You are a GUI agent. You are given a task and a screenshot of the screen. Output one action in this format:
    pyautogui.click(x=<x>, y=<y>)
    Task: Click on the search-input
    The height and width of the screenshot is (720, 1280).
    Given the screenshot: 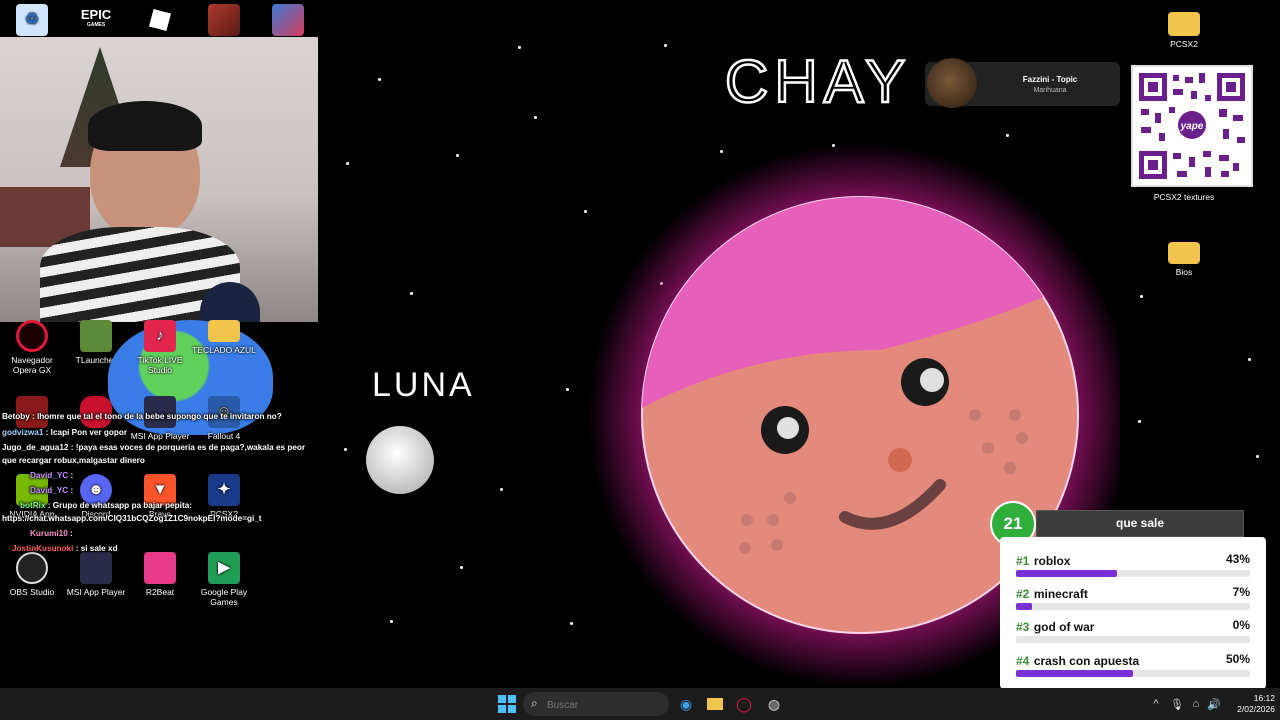 What is the action you would take?
    pyautogui.click(x=604, y=705)
    